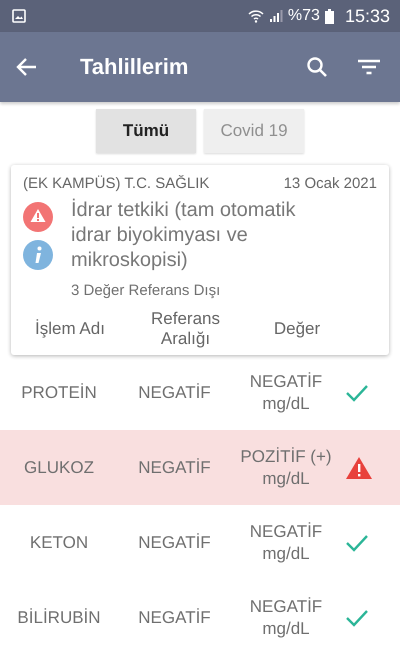  What do you see at coordinates (185, 329) in the screenshot?
I see `column-header: Referans Aralığı` at bounding box center [185, 329].